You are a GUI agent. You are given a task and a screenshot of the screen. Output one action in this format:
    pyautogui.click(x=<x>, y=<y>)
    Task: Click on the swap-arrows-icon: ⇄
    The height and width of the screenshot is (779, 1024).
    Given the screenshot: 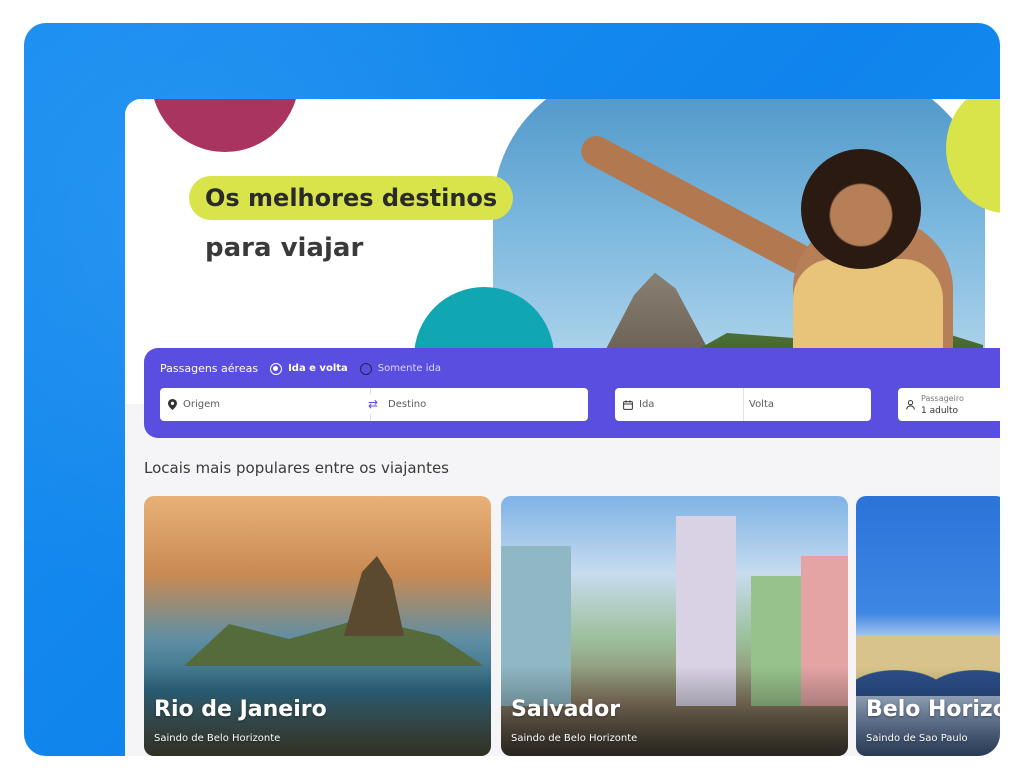 What is the action you would take?
    pyautogui.click(x=373, y=404)
    